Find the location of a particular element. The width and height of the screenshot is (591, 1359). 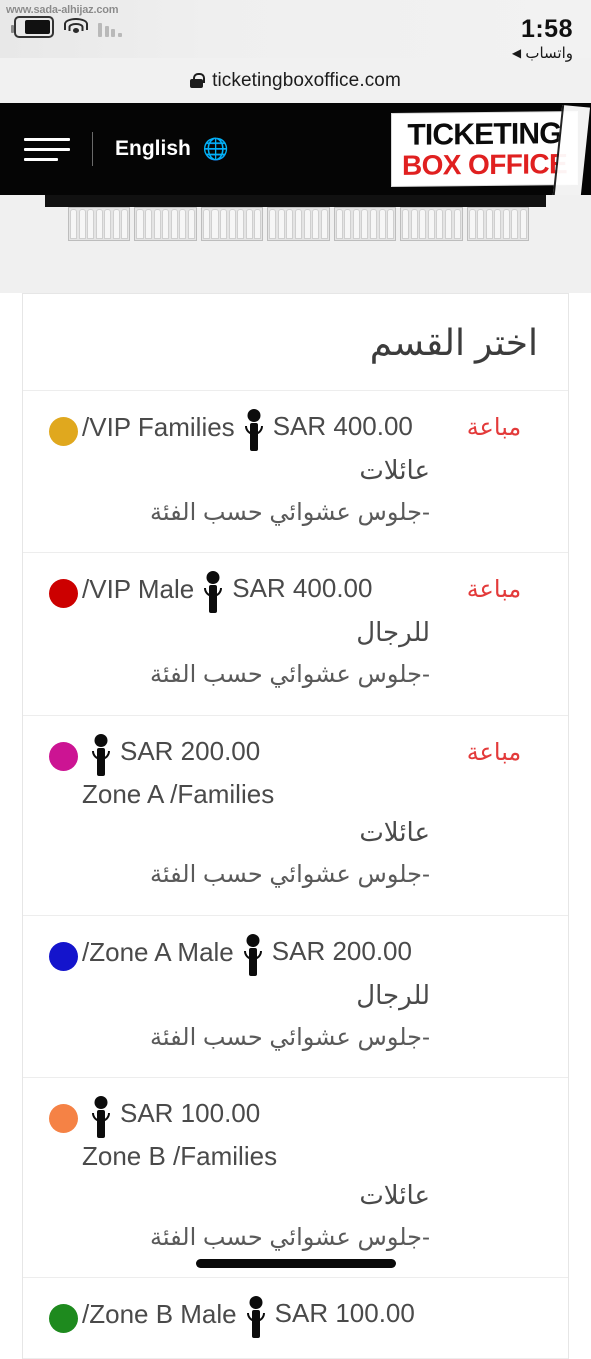

zone-name-en: /Zone B Male is located at coordinates (159, 1314).